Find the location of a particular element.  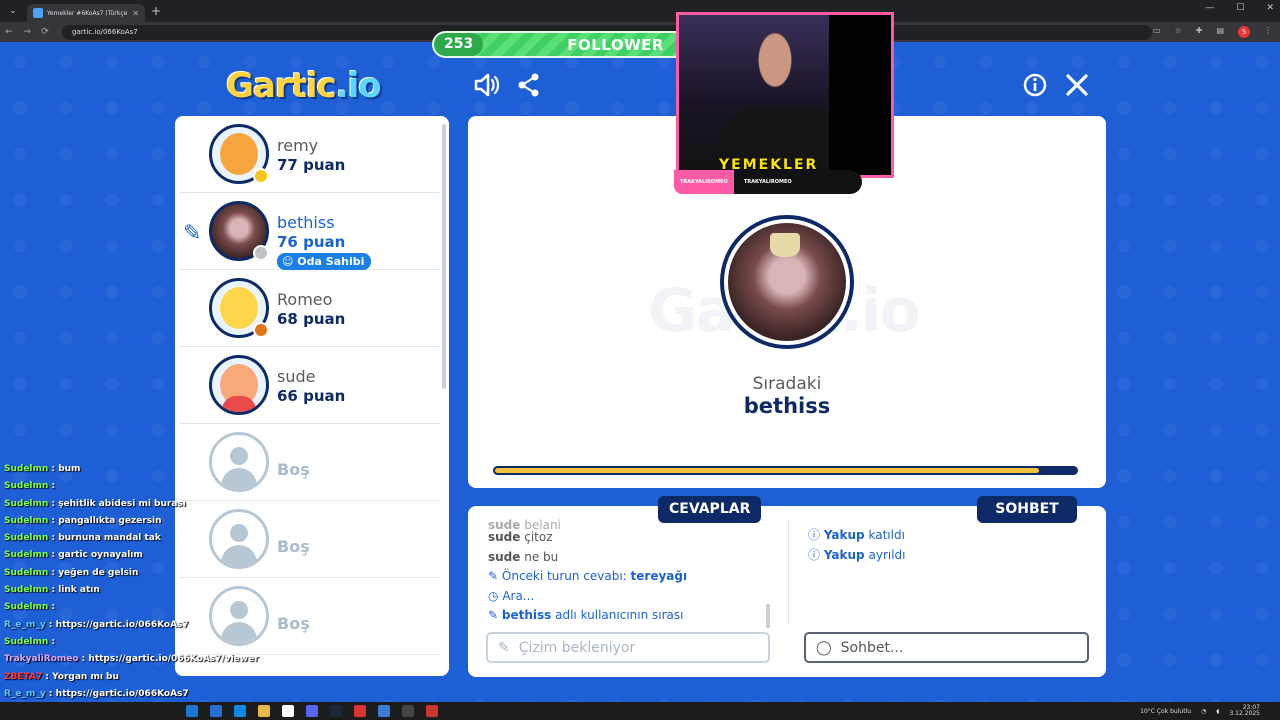

players-scrollbar is located at coordinates (444, 256).